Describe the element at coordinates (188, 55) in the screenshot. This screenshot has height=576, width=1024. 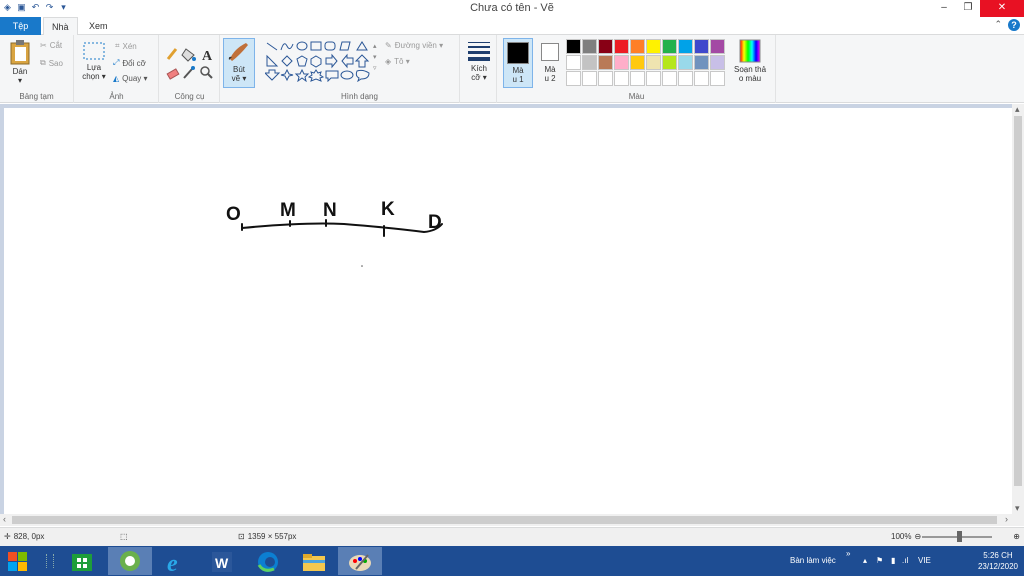
I see `fill-bucket-icon` at that location.